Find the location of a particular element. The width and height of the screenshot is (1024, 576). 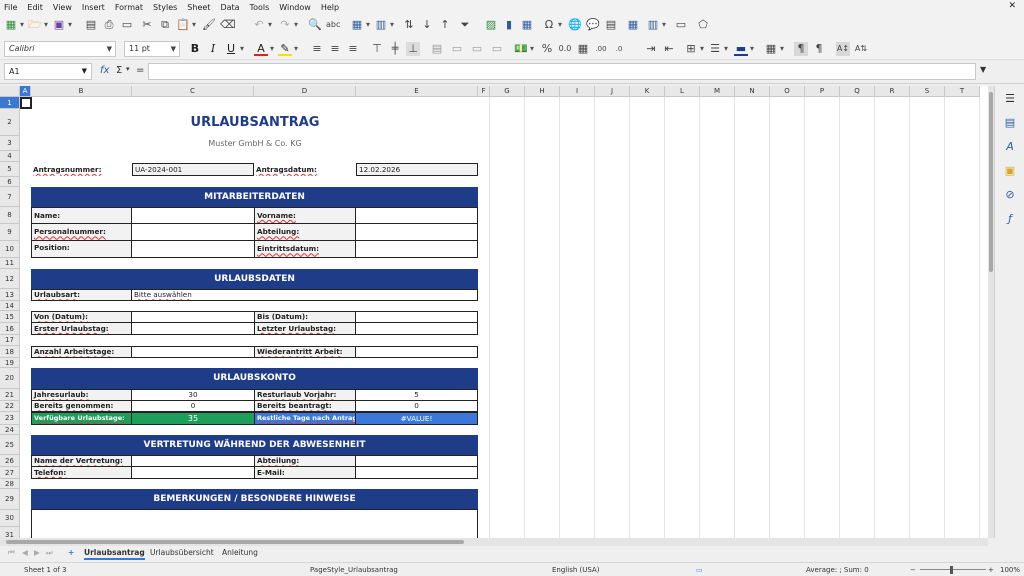

row-header-25: 25 is located at coordinates (10, 445).